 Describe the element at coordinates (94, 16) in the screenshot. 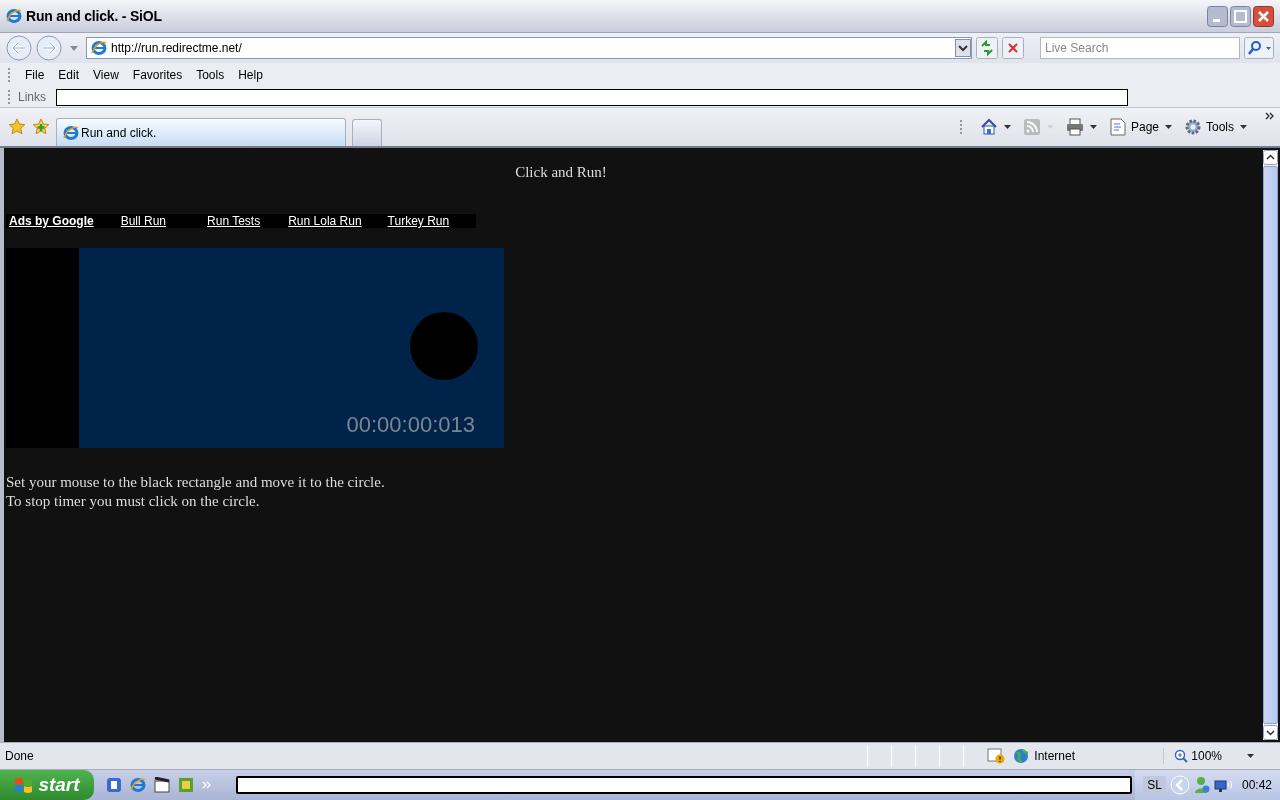

I see `window-title: Run and click. - SiOL` at that location.